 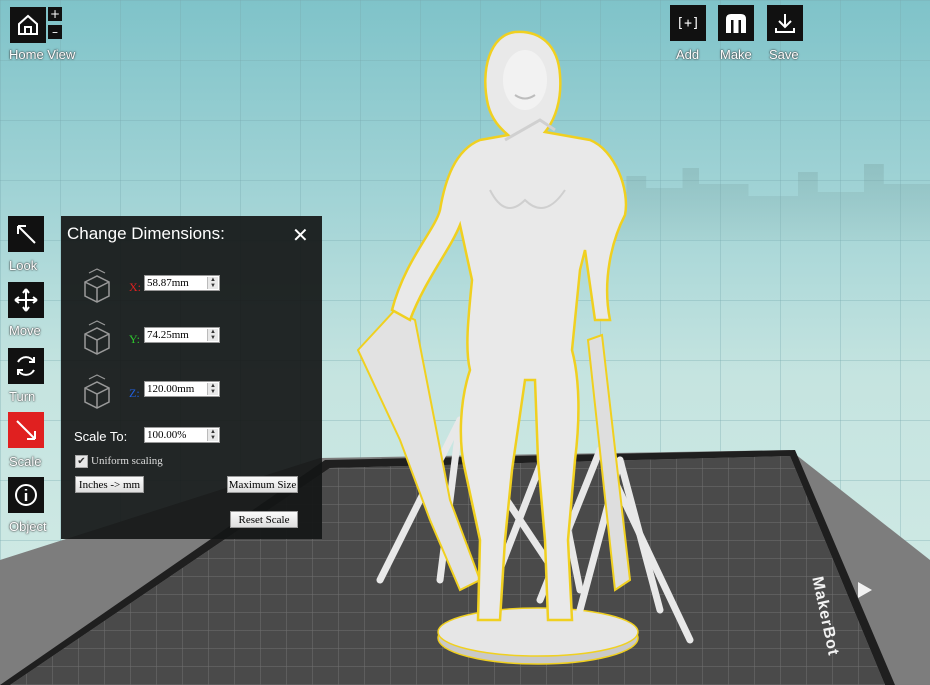 I want to click on object-label: Object, so click(x=28, y=526).